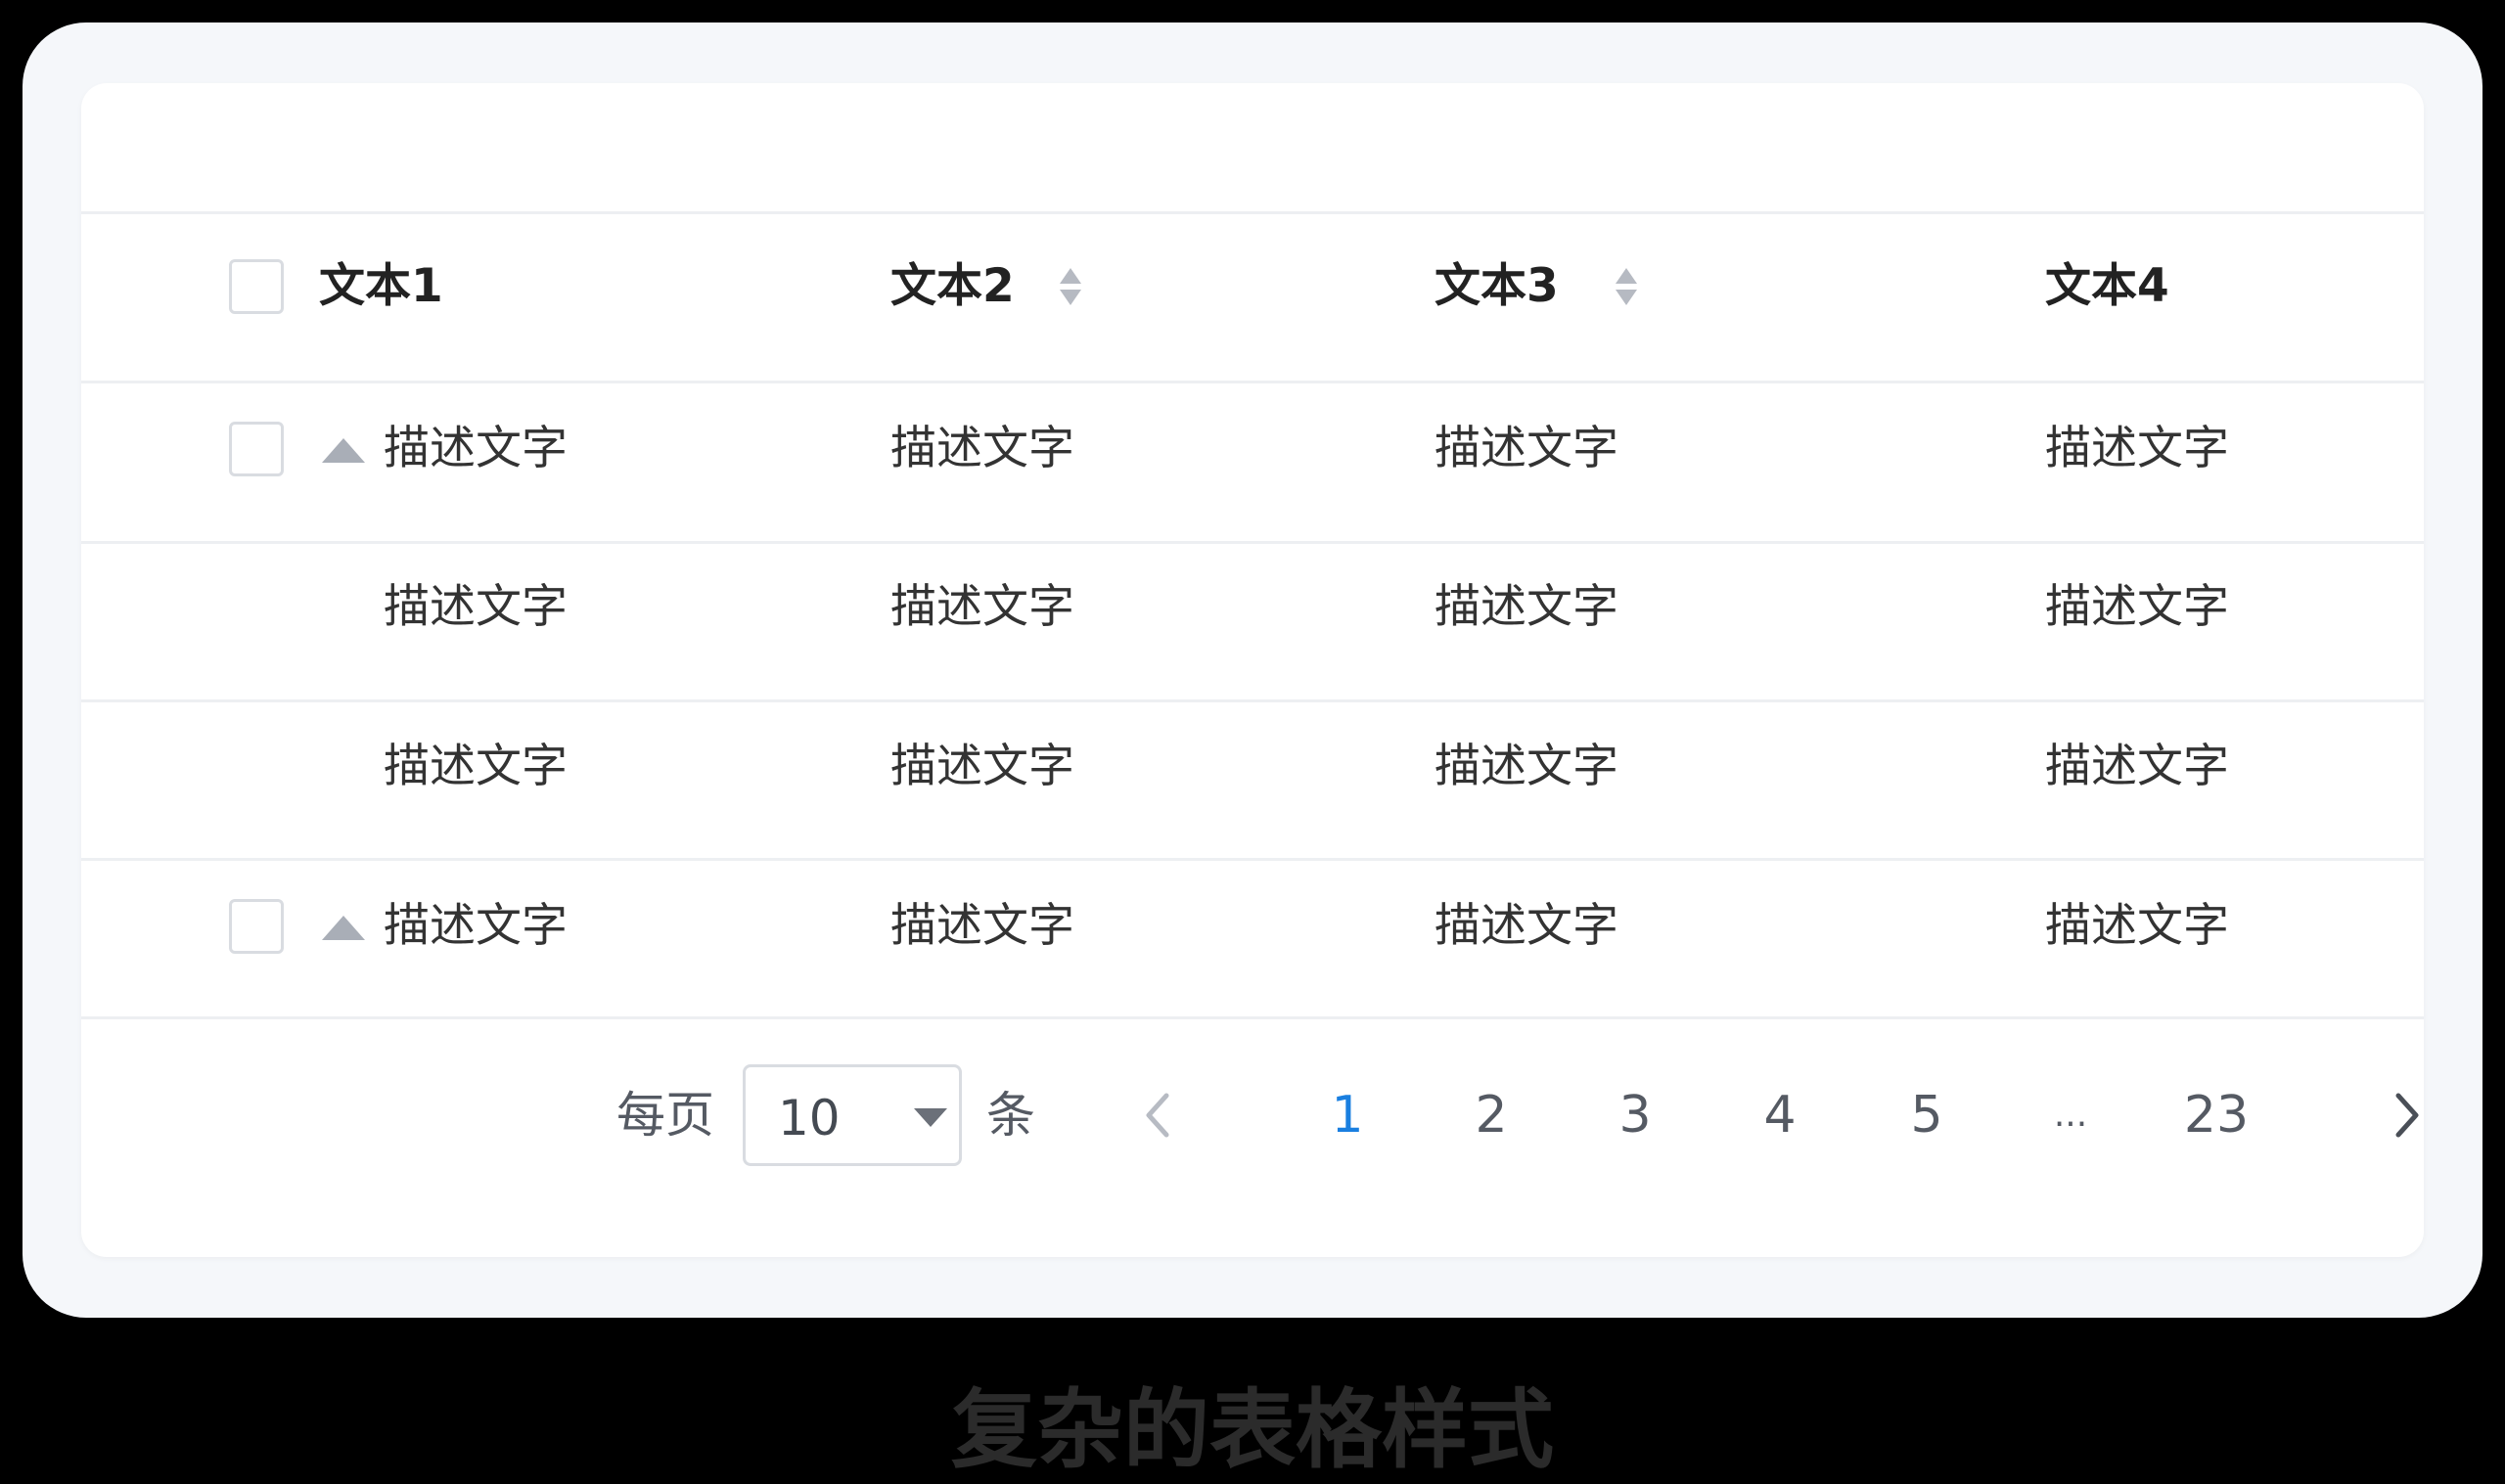 The image size is (2505, 1484). I want to click on page-size-value: 10, so click(809, 1118).